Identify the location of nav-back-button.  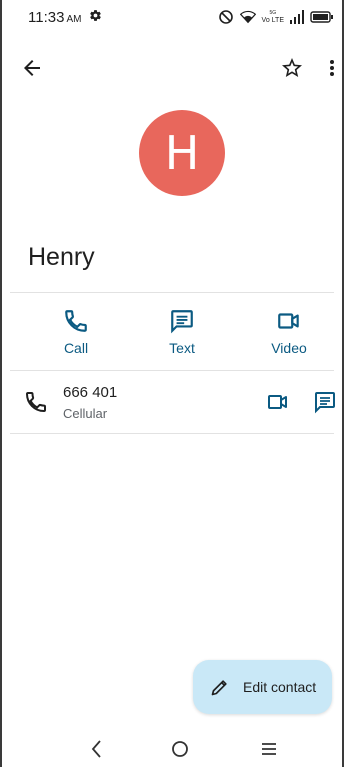
(97, 749).